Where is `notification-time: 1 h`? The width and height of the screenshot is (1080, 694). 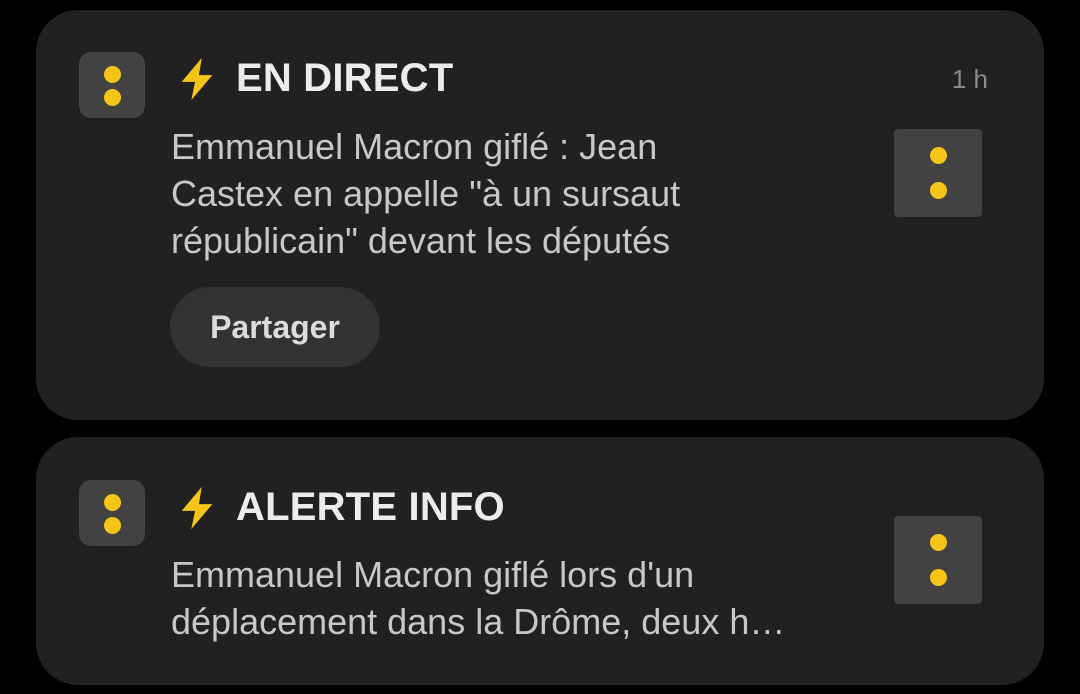 notification-time: 1 h is located at coordinates (969, 79).